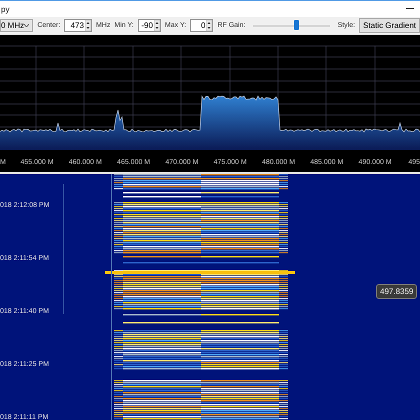  I want to click on center-field: 473, so click(78, 25).